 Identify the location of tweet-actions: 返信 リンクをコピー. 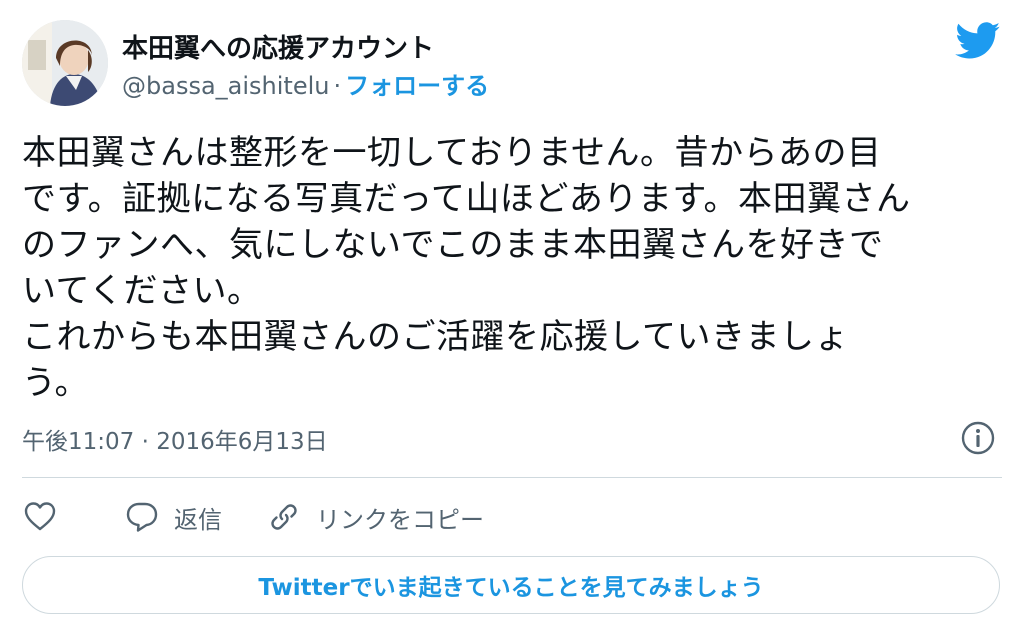
(253, 517).